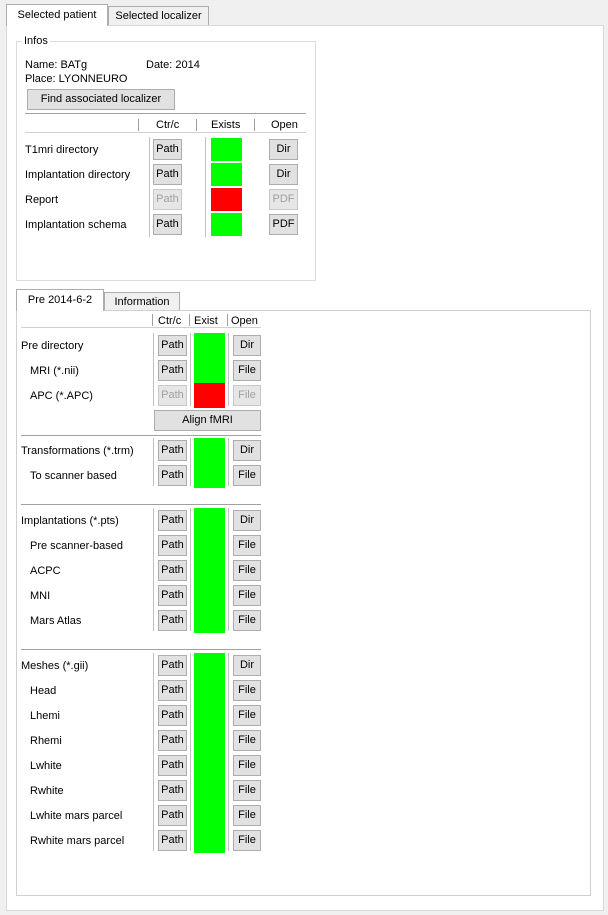 This screenshot has height=915, width=608. What do you see at coordinates (284, 125) in the screenshot?
I see `infos-header-open: Open` at bounding box center [284, 125].